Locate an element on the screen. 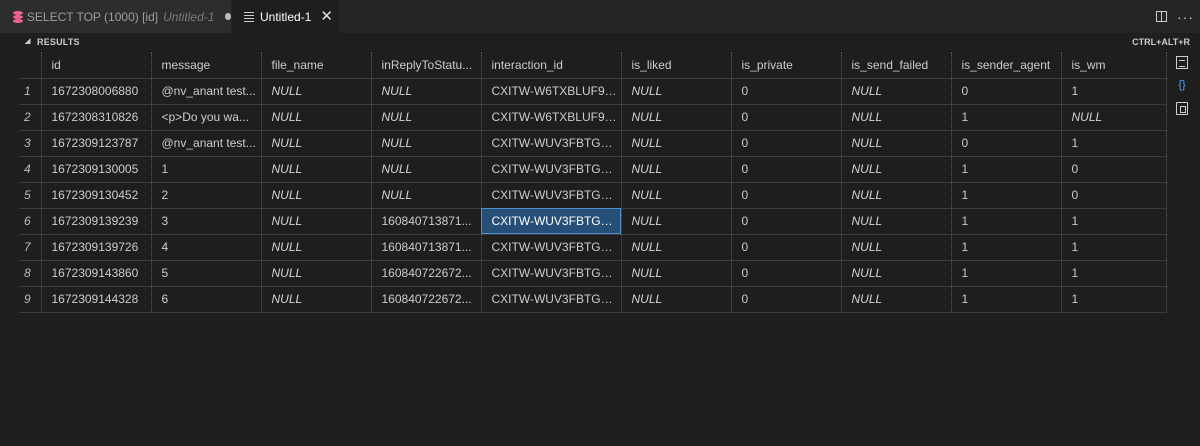 The image size is (1200, 446). column-header: is_send_failed is located at coordinates (896, 65).